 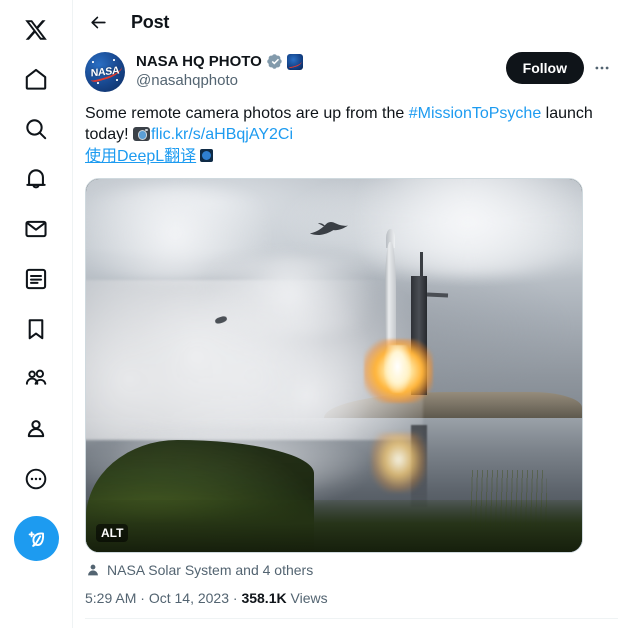 What do you see at coordinates (36, 229) in the screenshot?
I see `sidebar-item-messages` at bounding box center [36, 229].